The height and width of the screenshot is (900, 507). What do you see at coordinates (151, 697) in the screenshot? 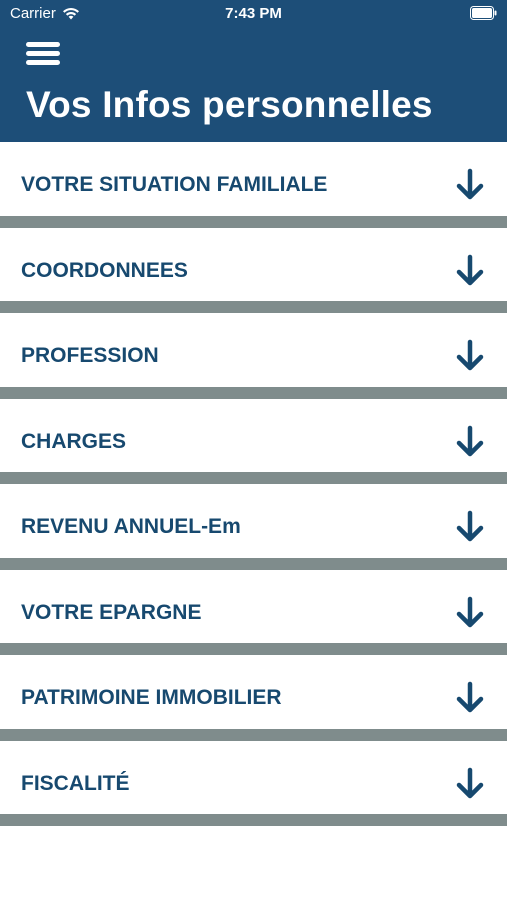
I see `section-label: PATRIMOINE IMMOBILIER` at bounding box center [151, 697].